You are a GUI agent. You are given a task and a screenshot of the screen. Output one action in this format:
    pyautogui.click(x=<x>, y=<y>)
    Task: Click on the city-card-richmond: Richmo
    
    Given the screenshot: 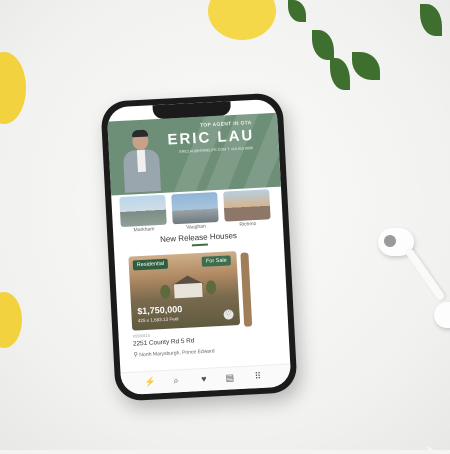 What is the action you would take?
    pyautogui.click(x=247, y=210)
    